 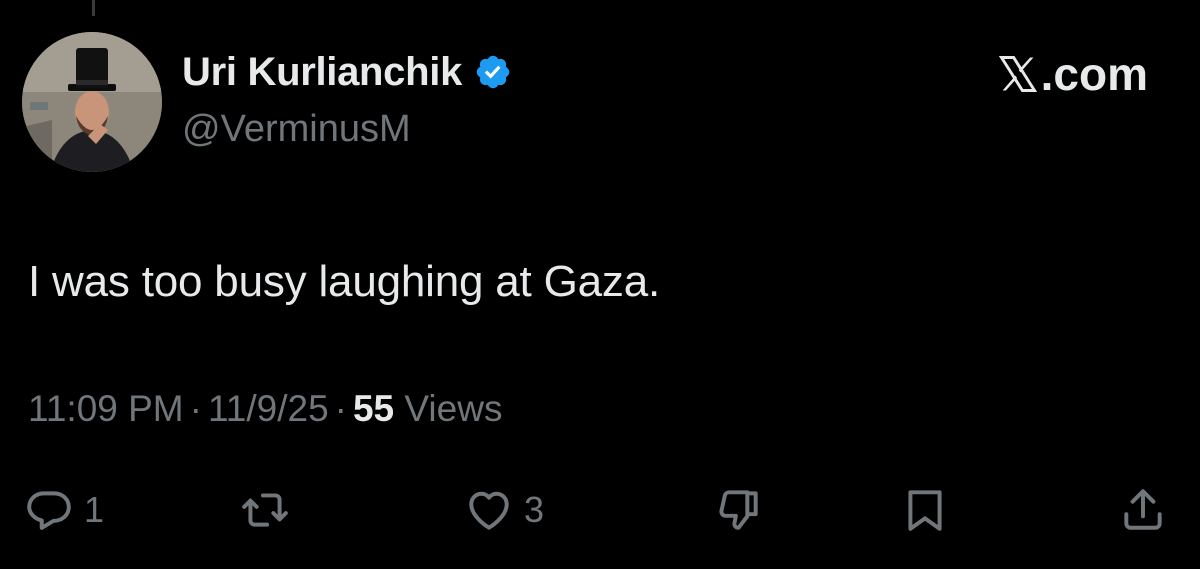 What do you see at coordinates (344, 281) in the screenshot?
I see `tweet-text: I was too busy laughing at Gaza.` at bounding box center [344, 281].